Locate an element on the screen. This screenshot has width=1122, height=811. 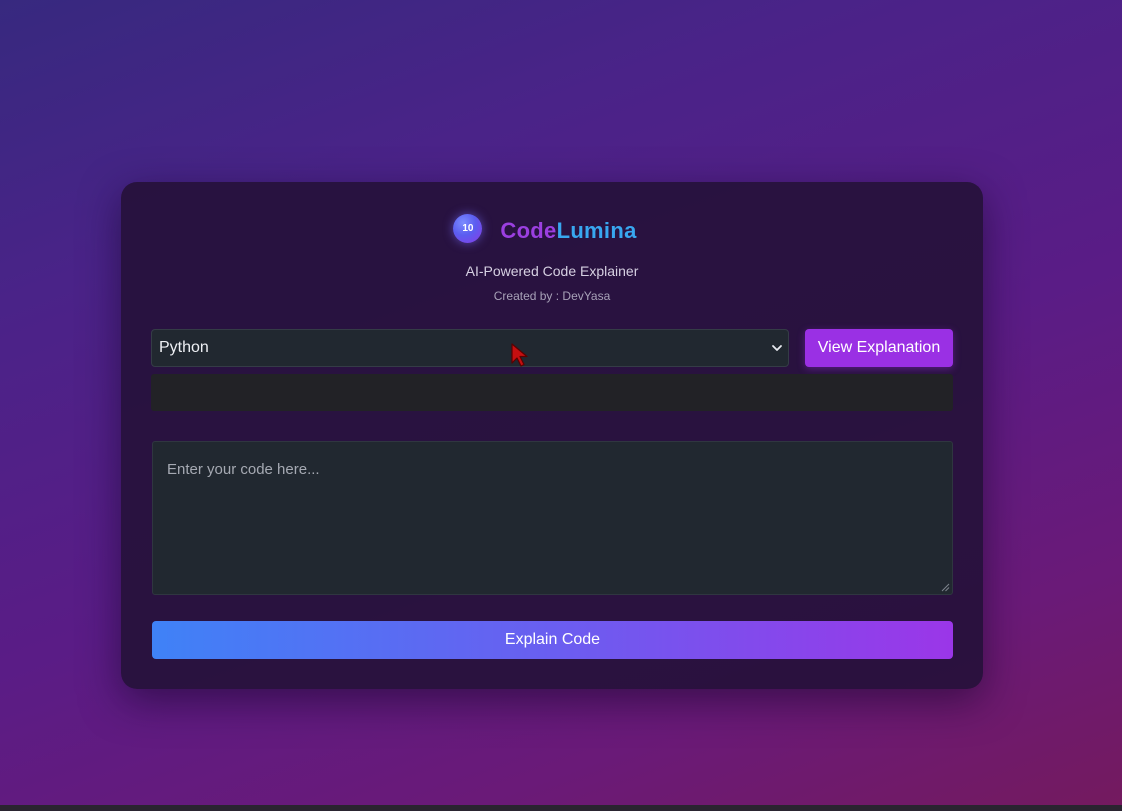
logo-text: 10 is located at coordinates (468, 228).